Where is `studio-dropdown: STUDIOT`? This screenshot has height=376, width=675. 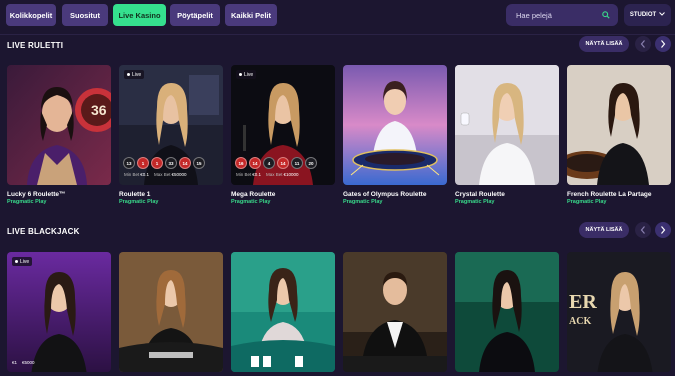
studio-dropdown: STUDIOT is located at coordinates (647, 15).